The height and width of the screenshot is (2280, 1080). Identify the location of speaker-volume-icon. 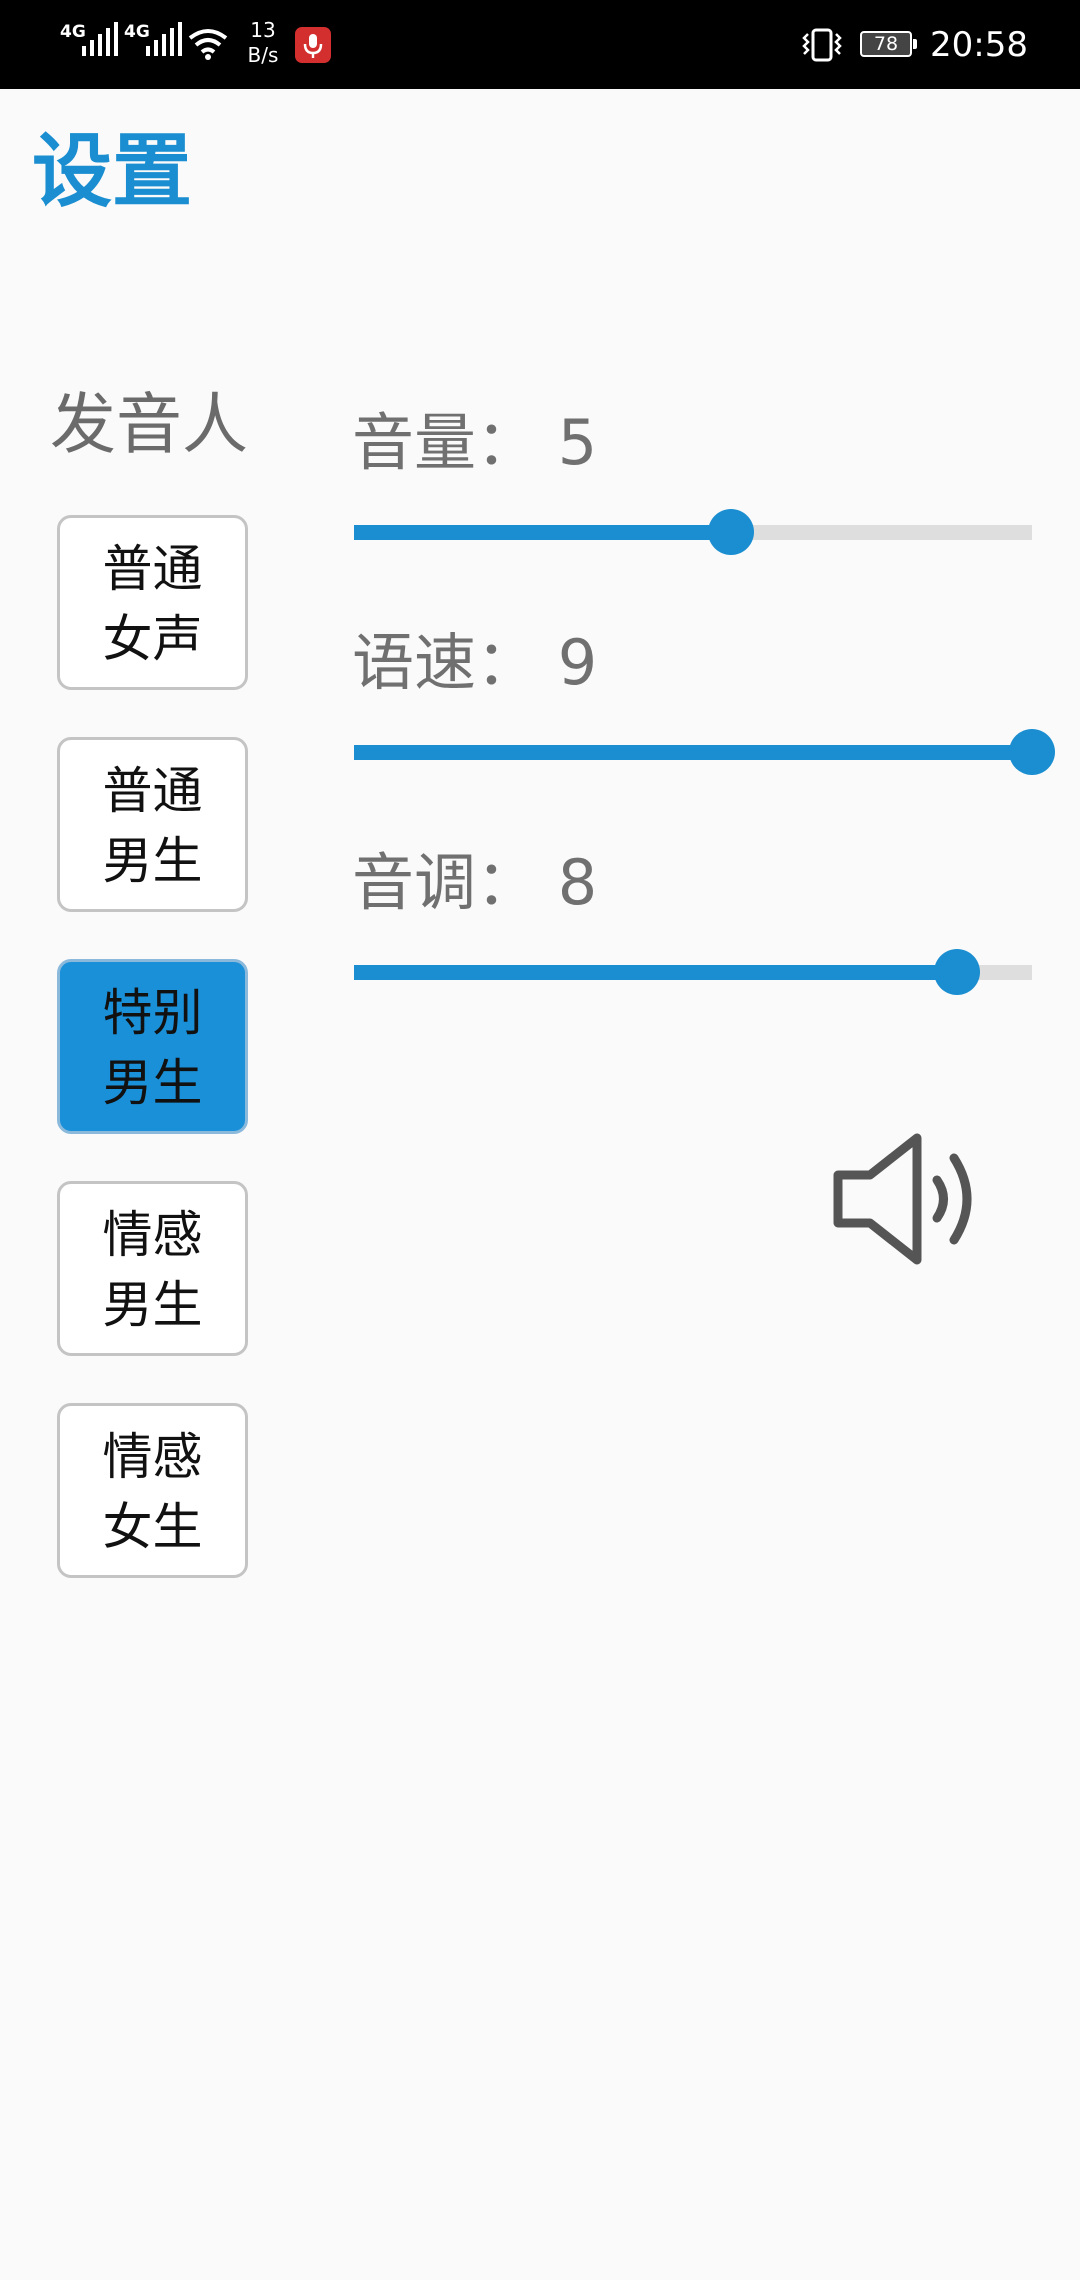
(907, 1200).